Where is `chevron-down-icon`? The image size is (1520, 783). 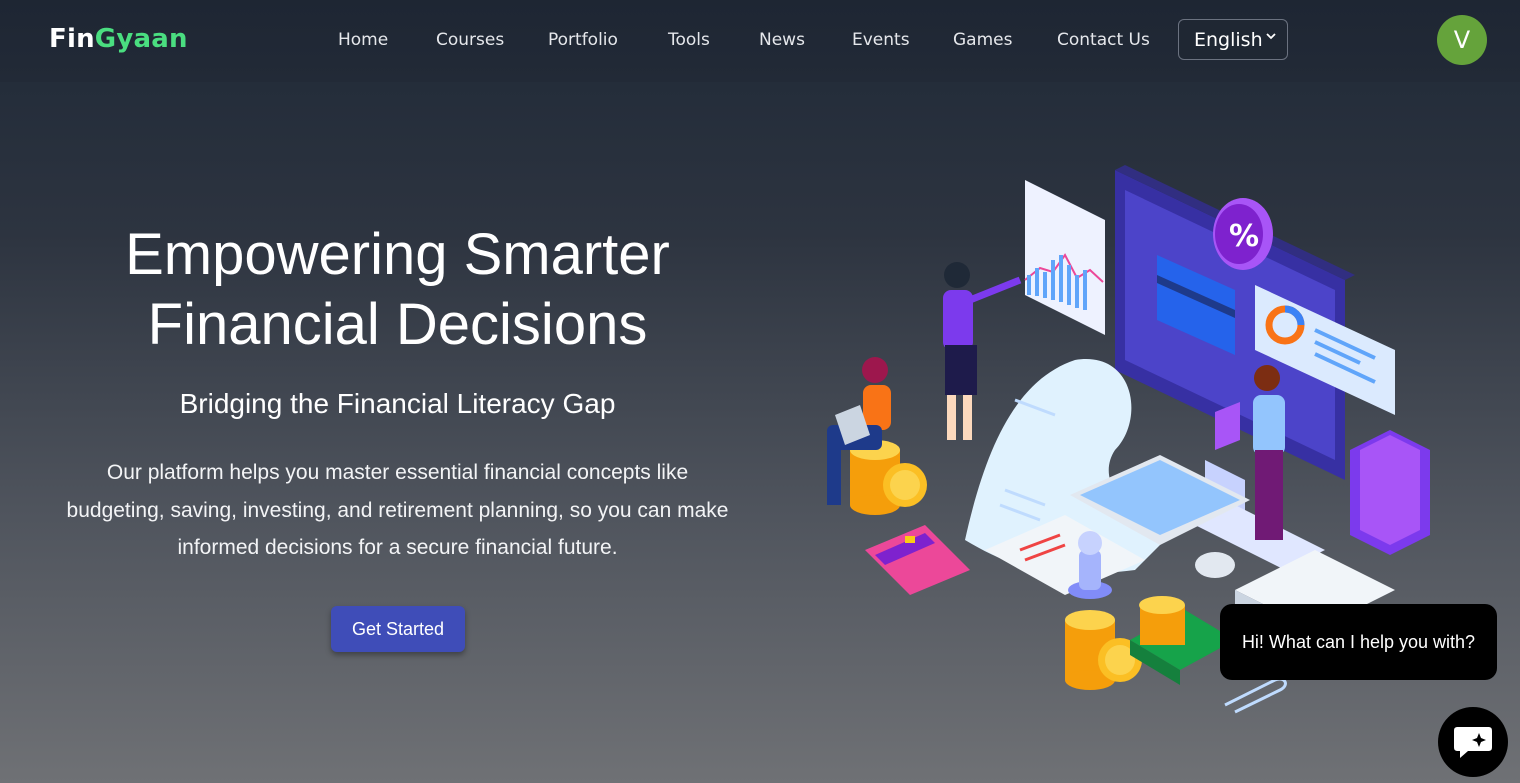
chevron-down-icon is located at coordinates (1271, 36).